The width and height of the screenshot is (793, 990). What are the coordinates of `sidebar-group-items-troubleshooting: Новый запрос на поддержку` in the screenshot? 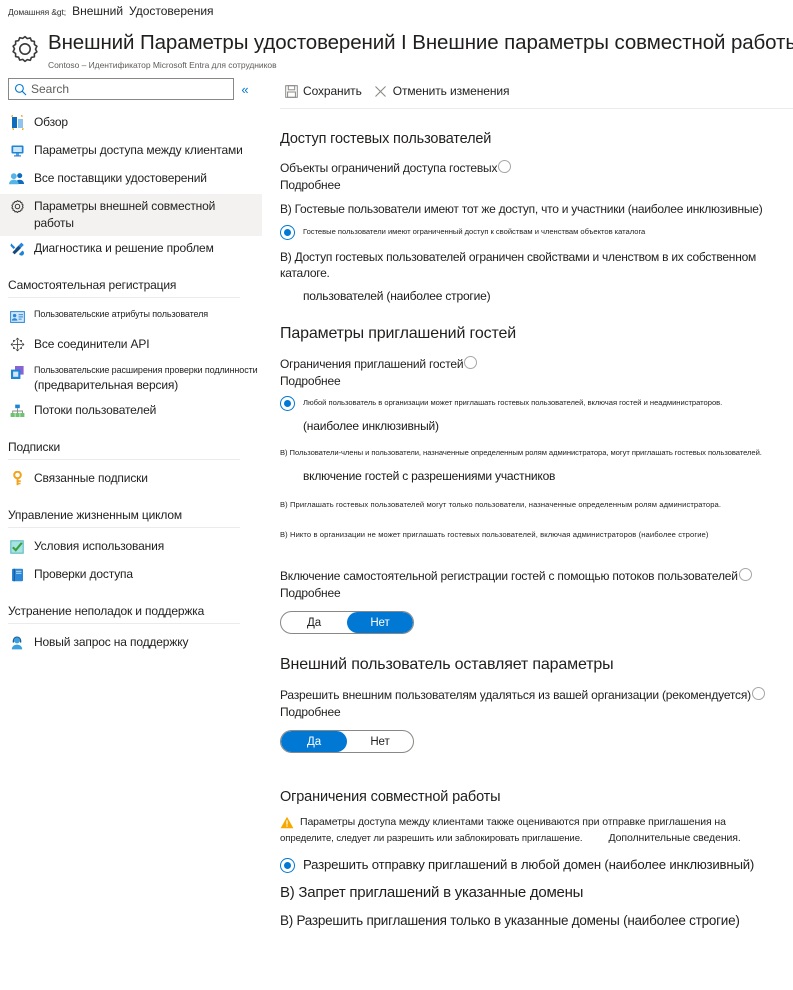 It's located at (131, 644).